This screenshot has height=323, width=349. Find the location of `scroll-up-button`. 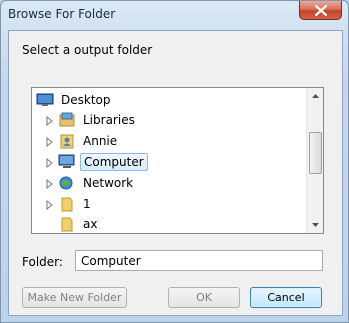

scroll-up-button is located at coordinates (315, 96).